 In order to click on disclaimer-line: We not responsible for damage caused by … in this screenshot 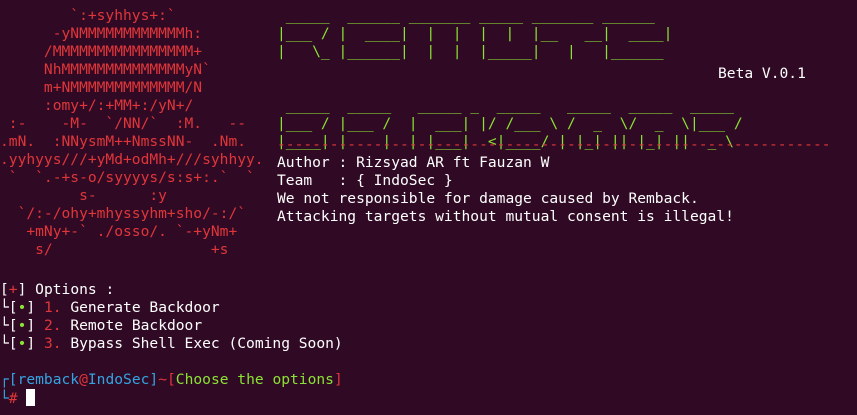, I will do `click(488, 198)`.